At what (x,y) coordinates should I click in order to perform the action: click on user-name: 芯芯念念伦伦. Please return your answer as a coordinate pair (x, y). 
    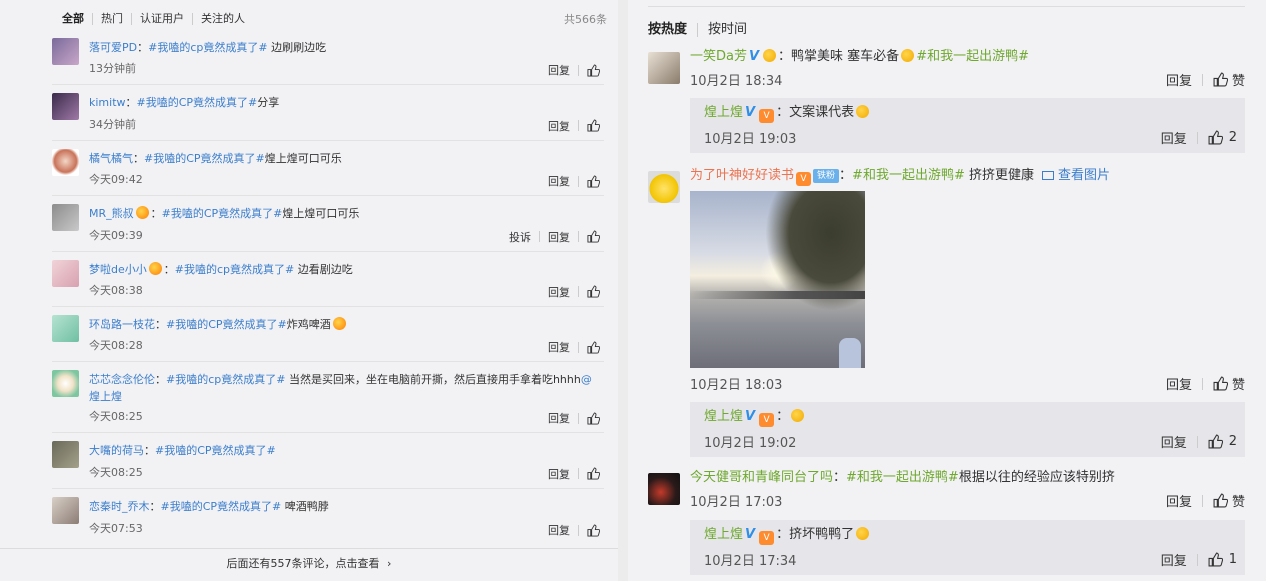
    Looking at the image, I should click on (122, 379).